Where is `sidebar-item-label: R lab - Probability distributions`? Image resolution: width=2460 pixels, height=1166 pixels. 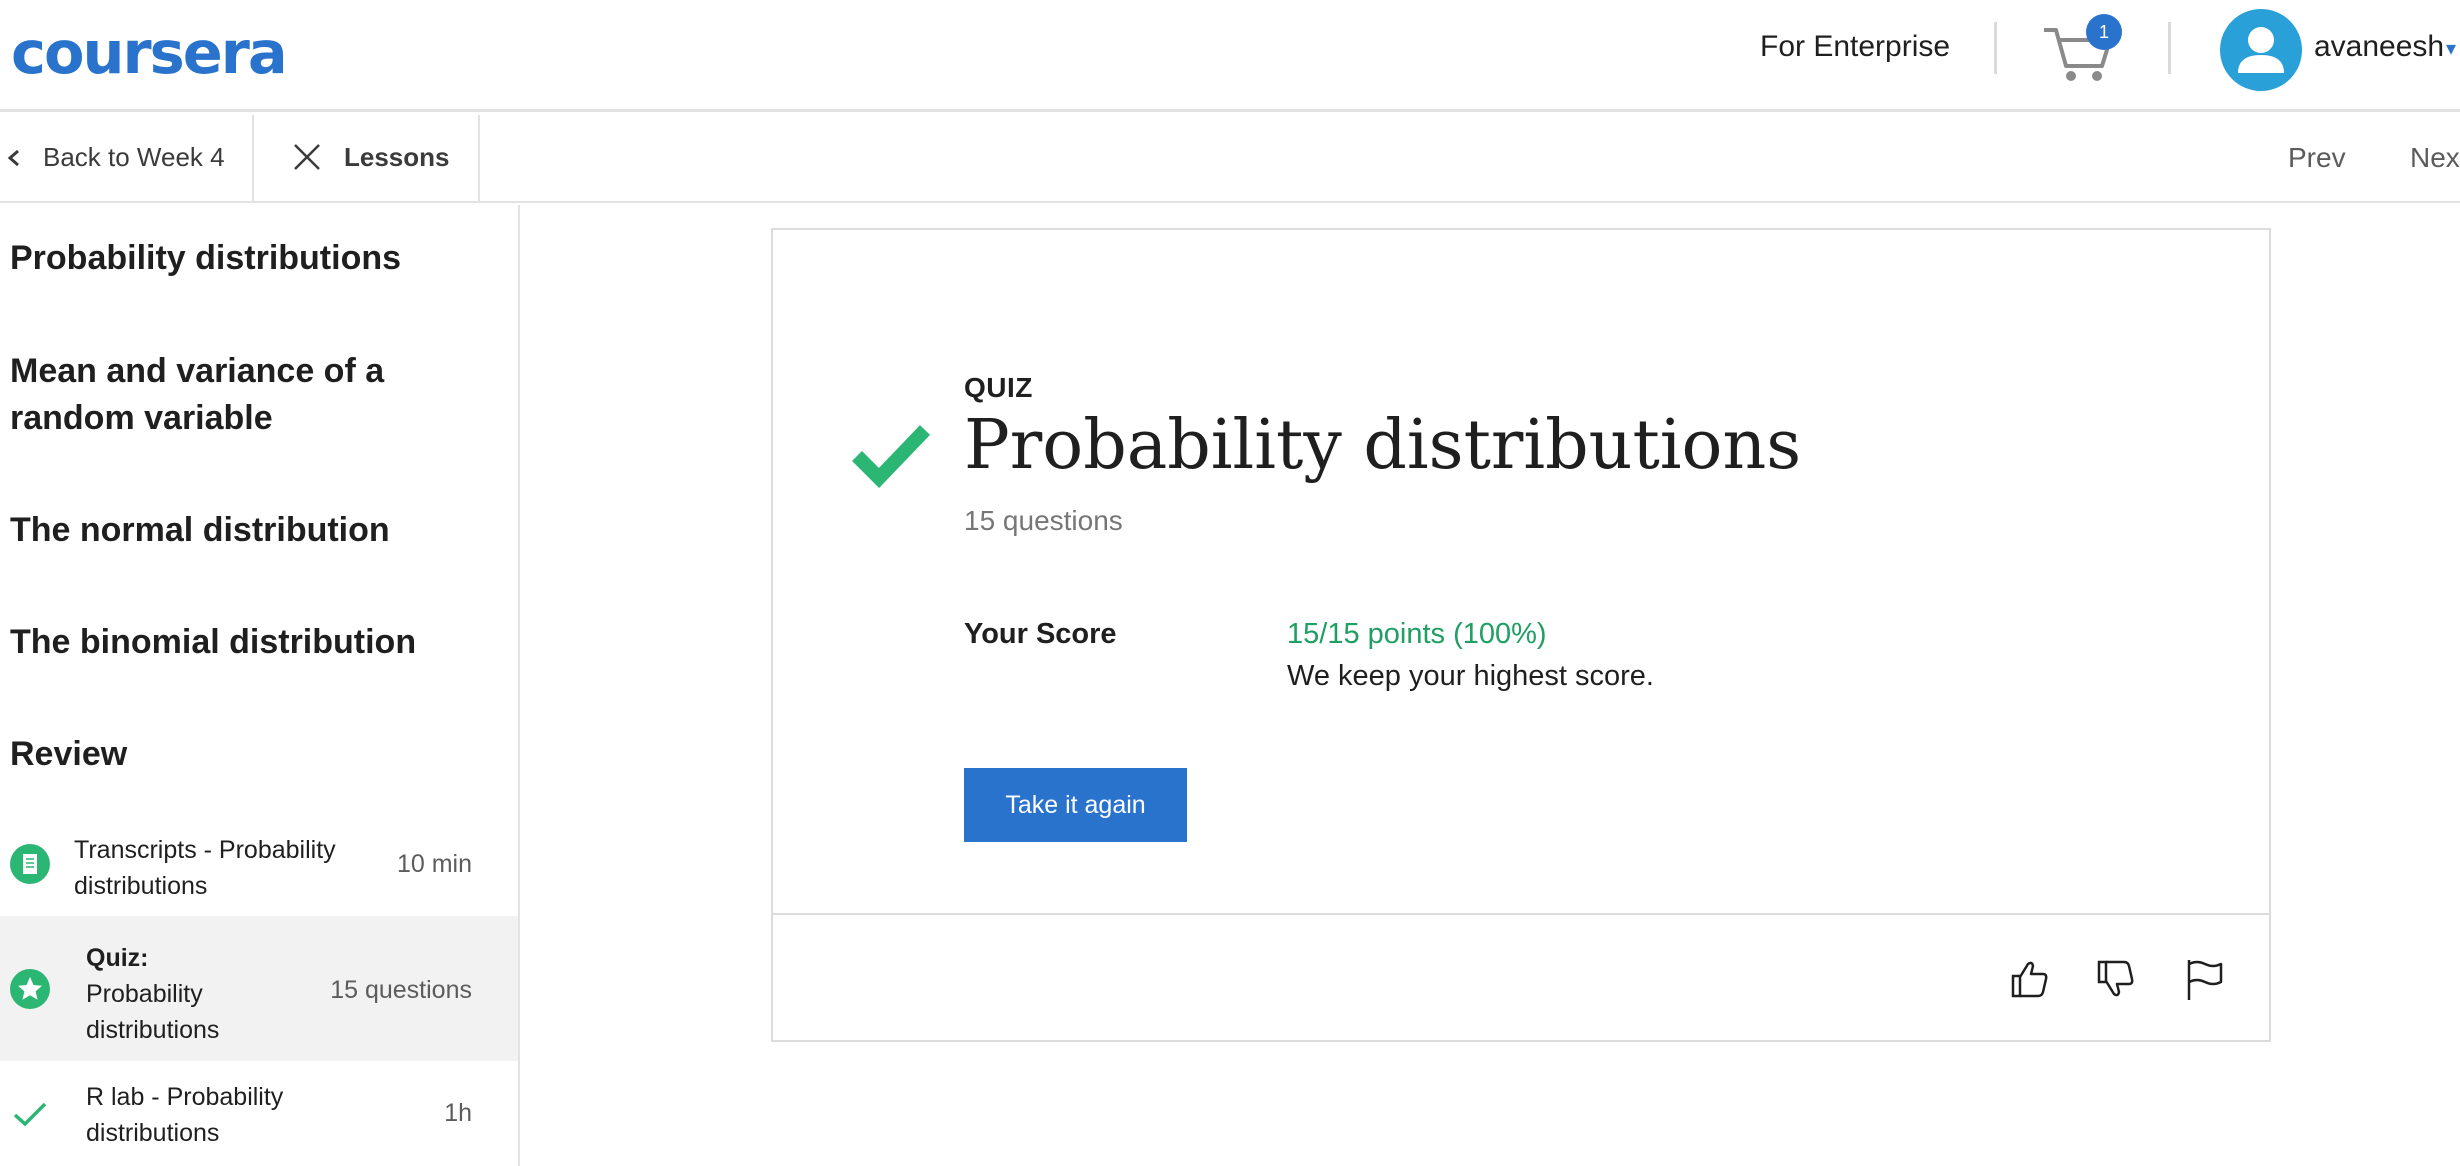 sidebar-item-label: R lab - Probability distributions is located at coordinates (185, 1115).